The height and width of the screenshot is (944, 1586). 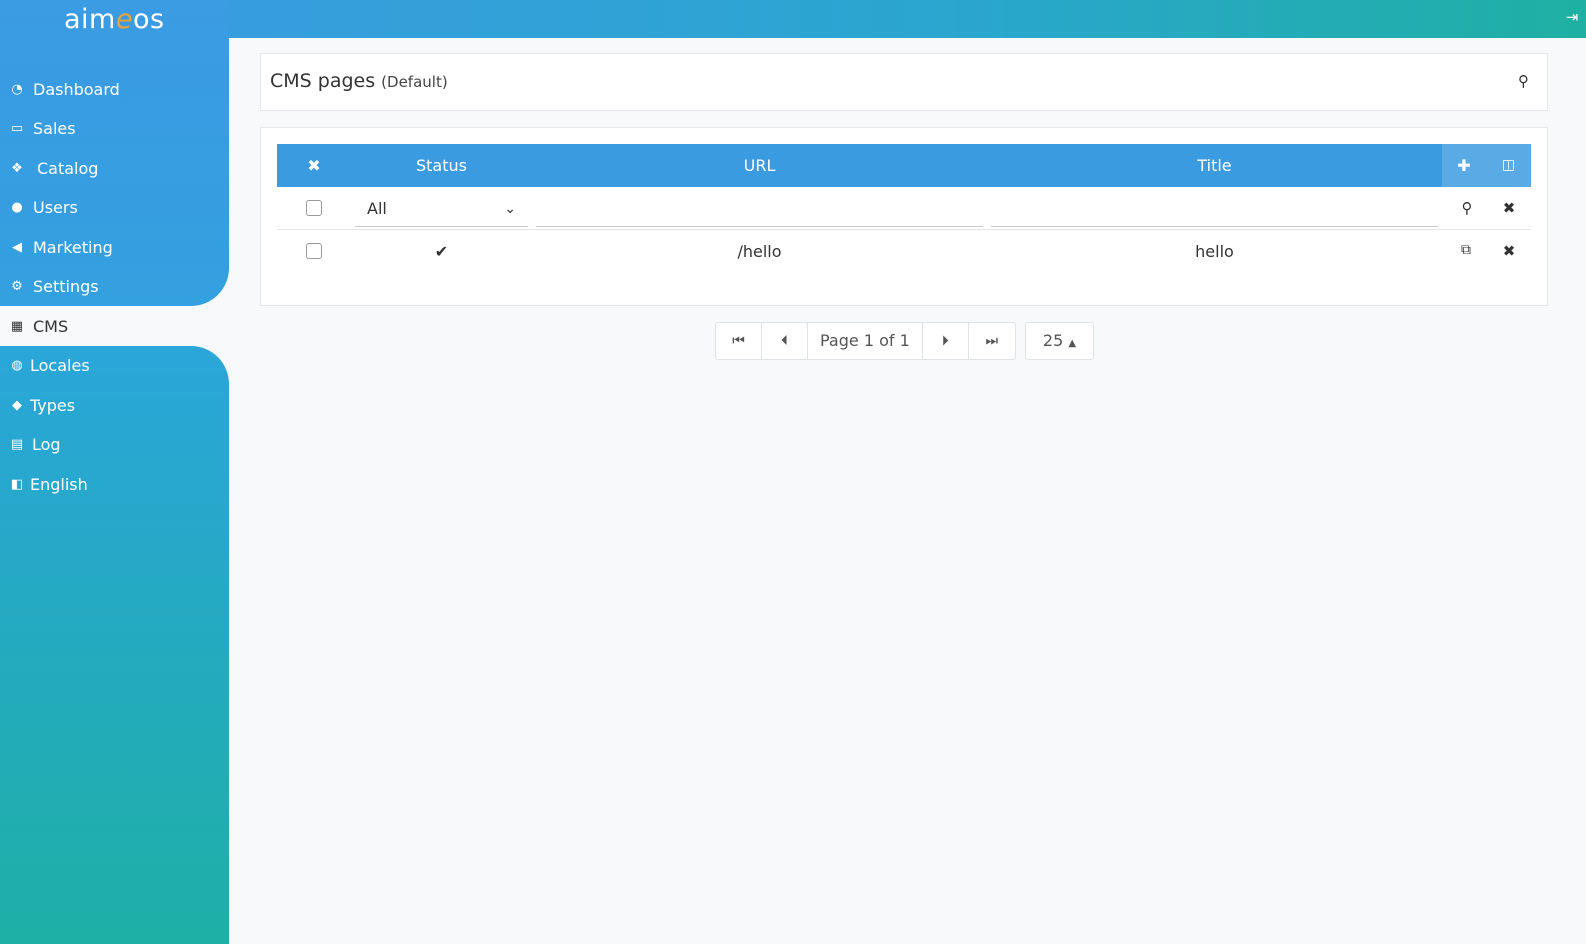 What do you see at coordinates (441, 210) in the screenshot?
I see `status-filter-select: All ⌄` at bounding box center [441, 210].